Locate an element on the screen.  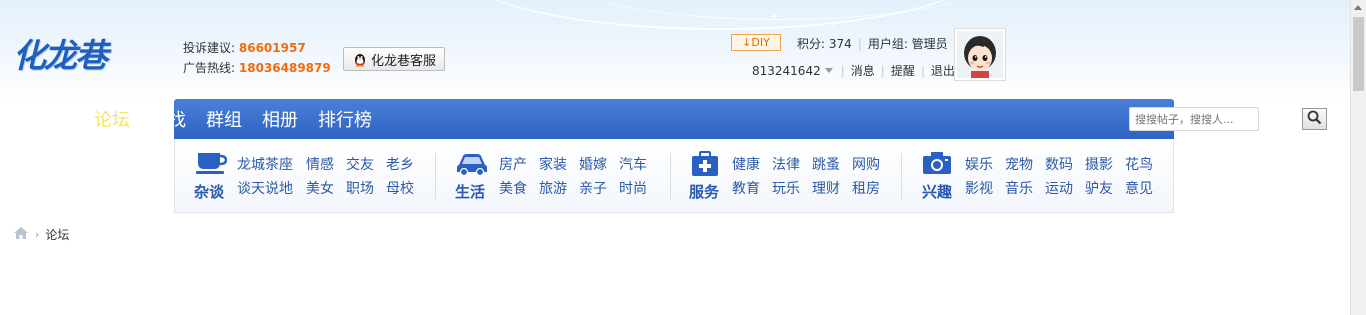
category-title: 服务 is located at coordinates (704, 191).